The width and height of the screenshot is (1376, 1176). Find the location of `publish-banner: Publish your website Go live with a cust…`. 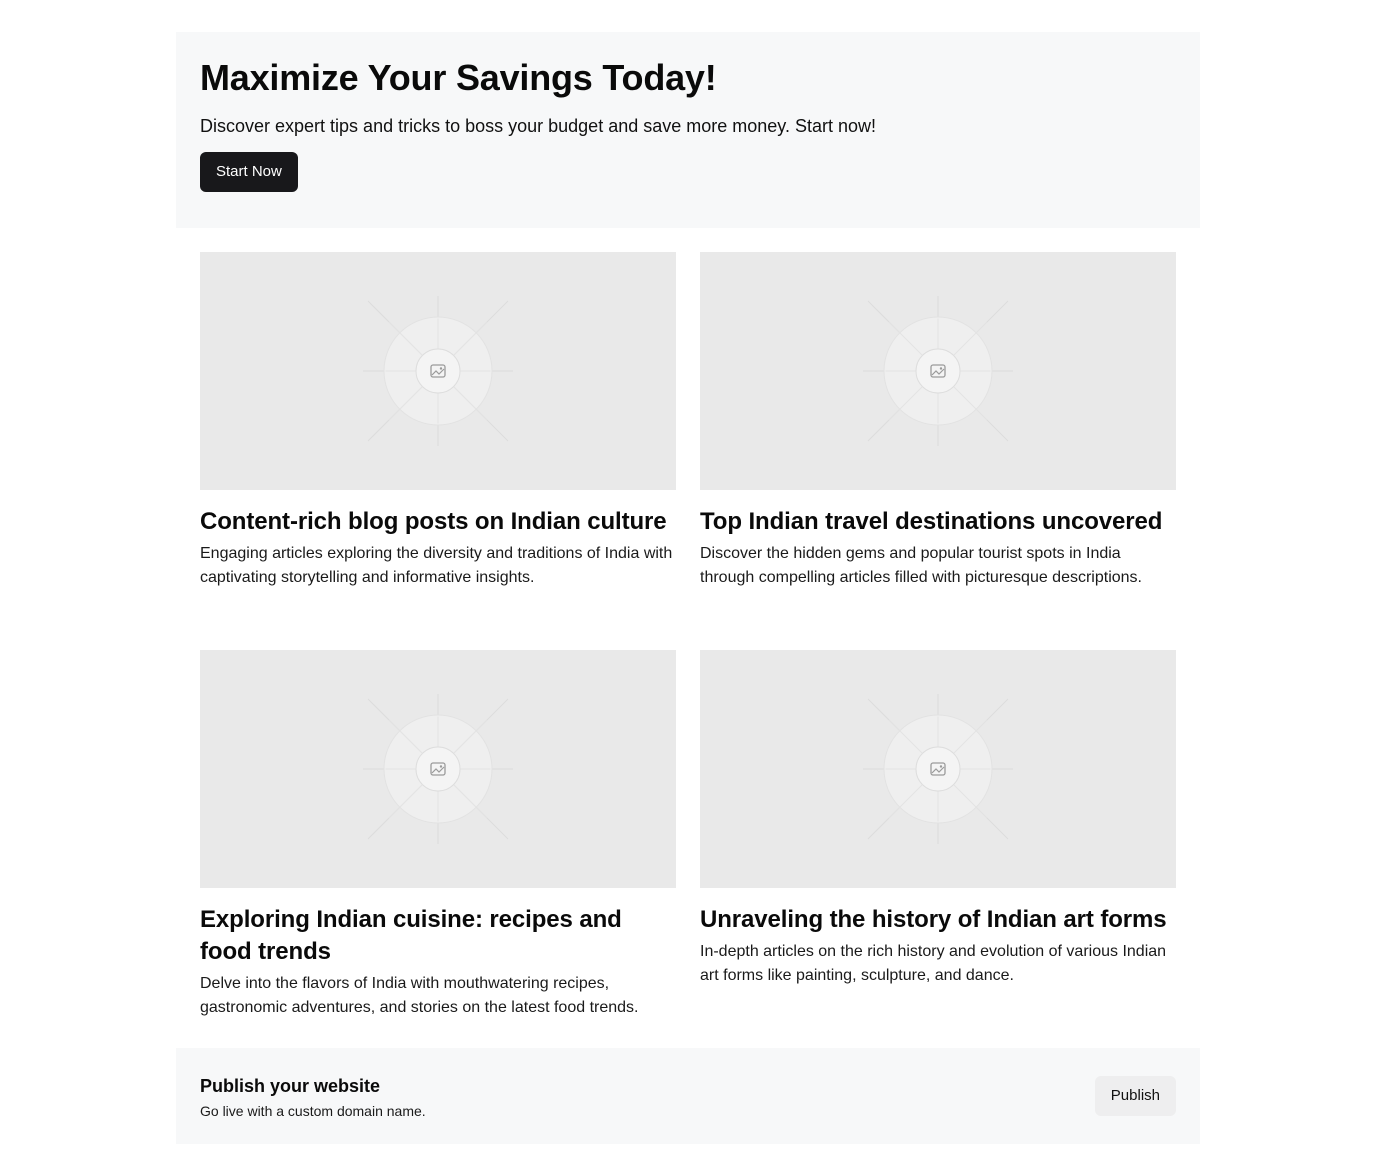

publish-banner: Publish your website Go live with a cust… is located at coordinates (688, 1096).